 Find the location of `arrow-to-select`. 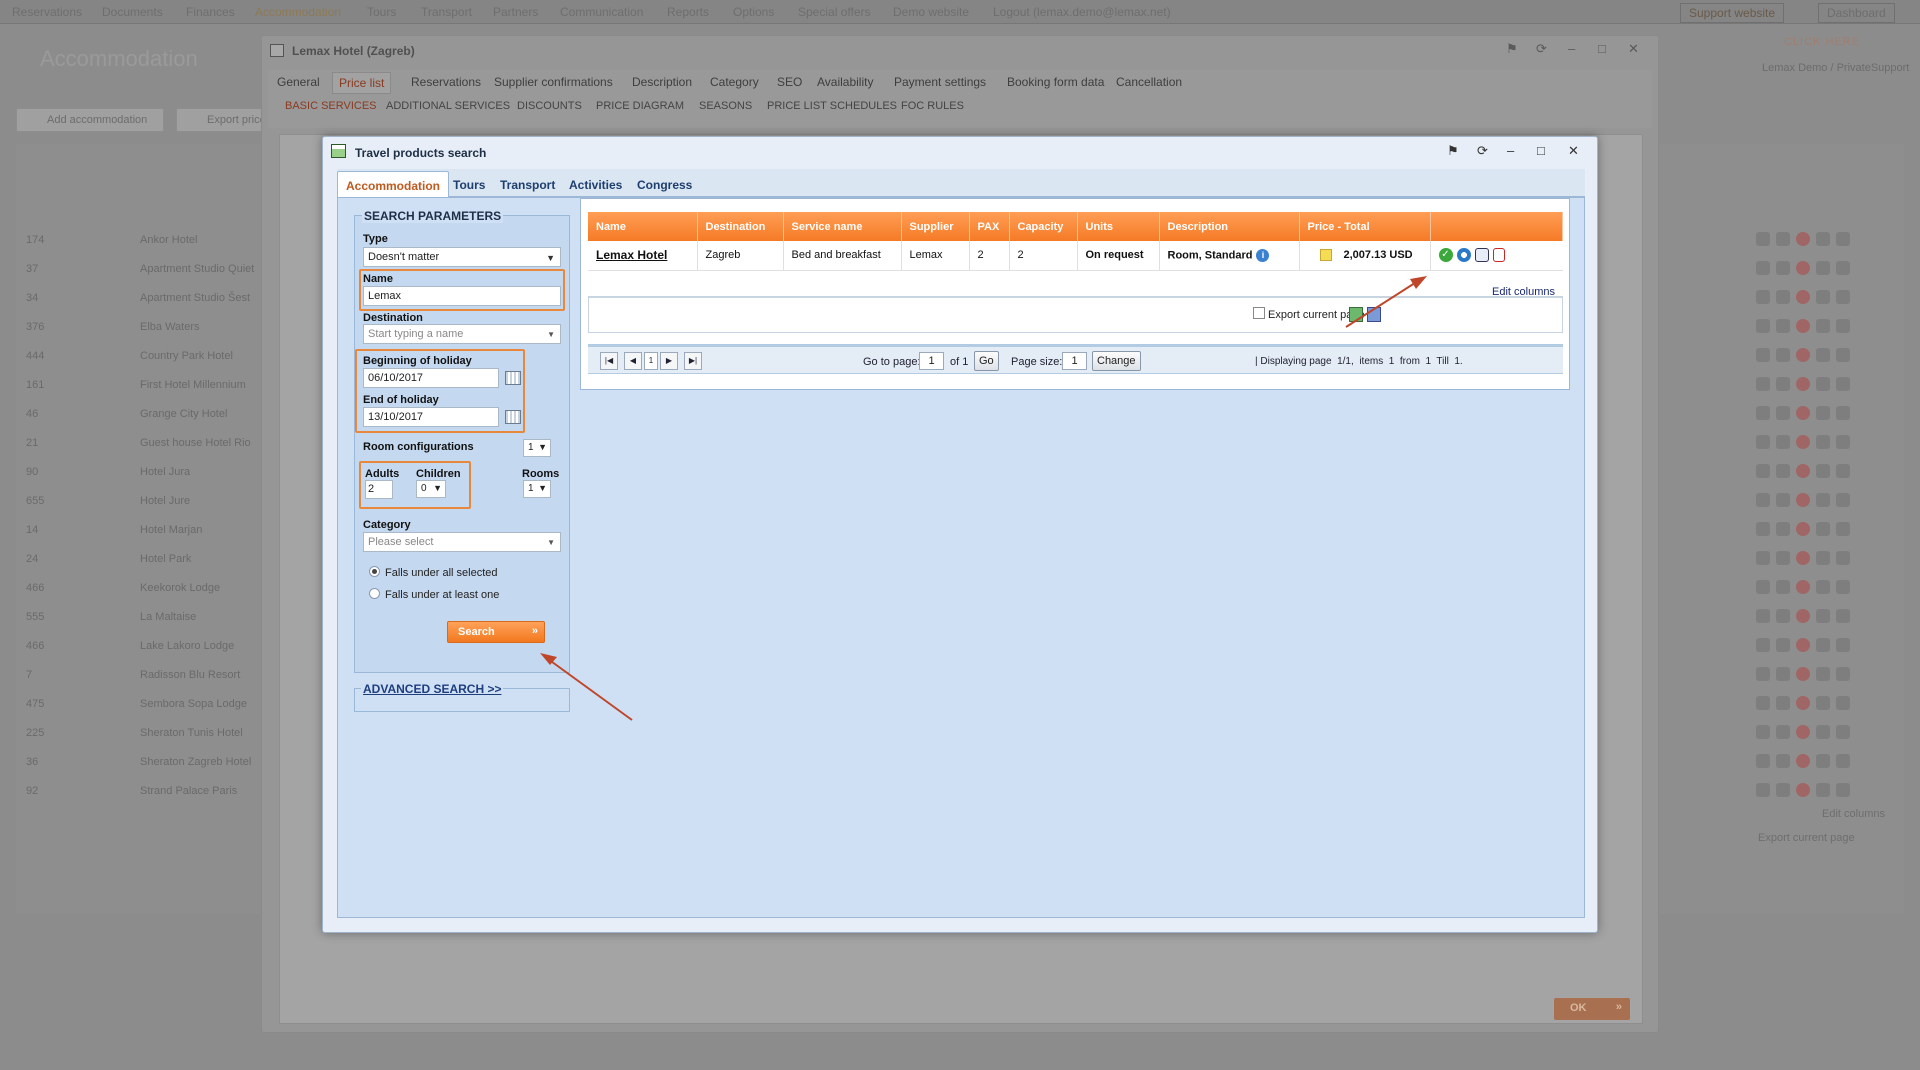

arrow-to-select is located at coordinates (1382, 304).